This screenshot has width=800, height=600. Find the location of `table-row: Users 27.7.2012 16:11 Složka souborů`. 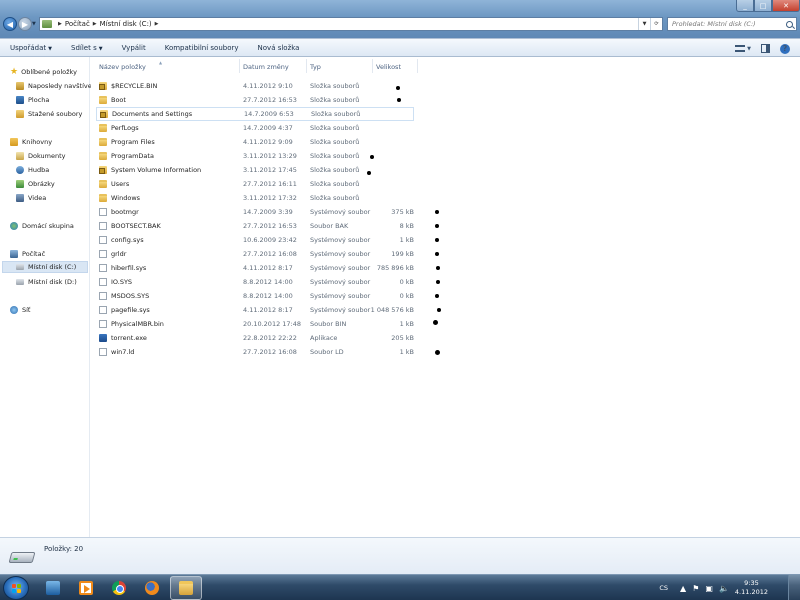

table-row: Users 27.7.2012 16:11 Složka souborů is located at coordinates (255, 184).